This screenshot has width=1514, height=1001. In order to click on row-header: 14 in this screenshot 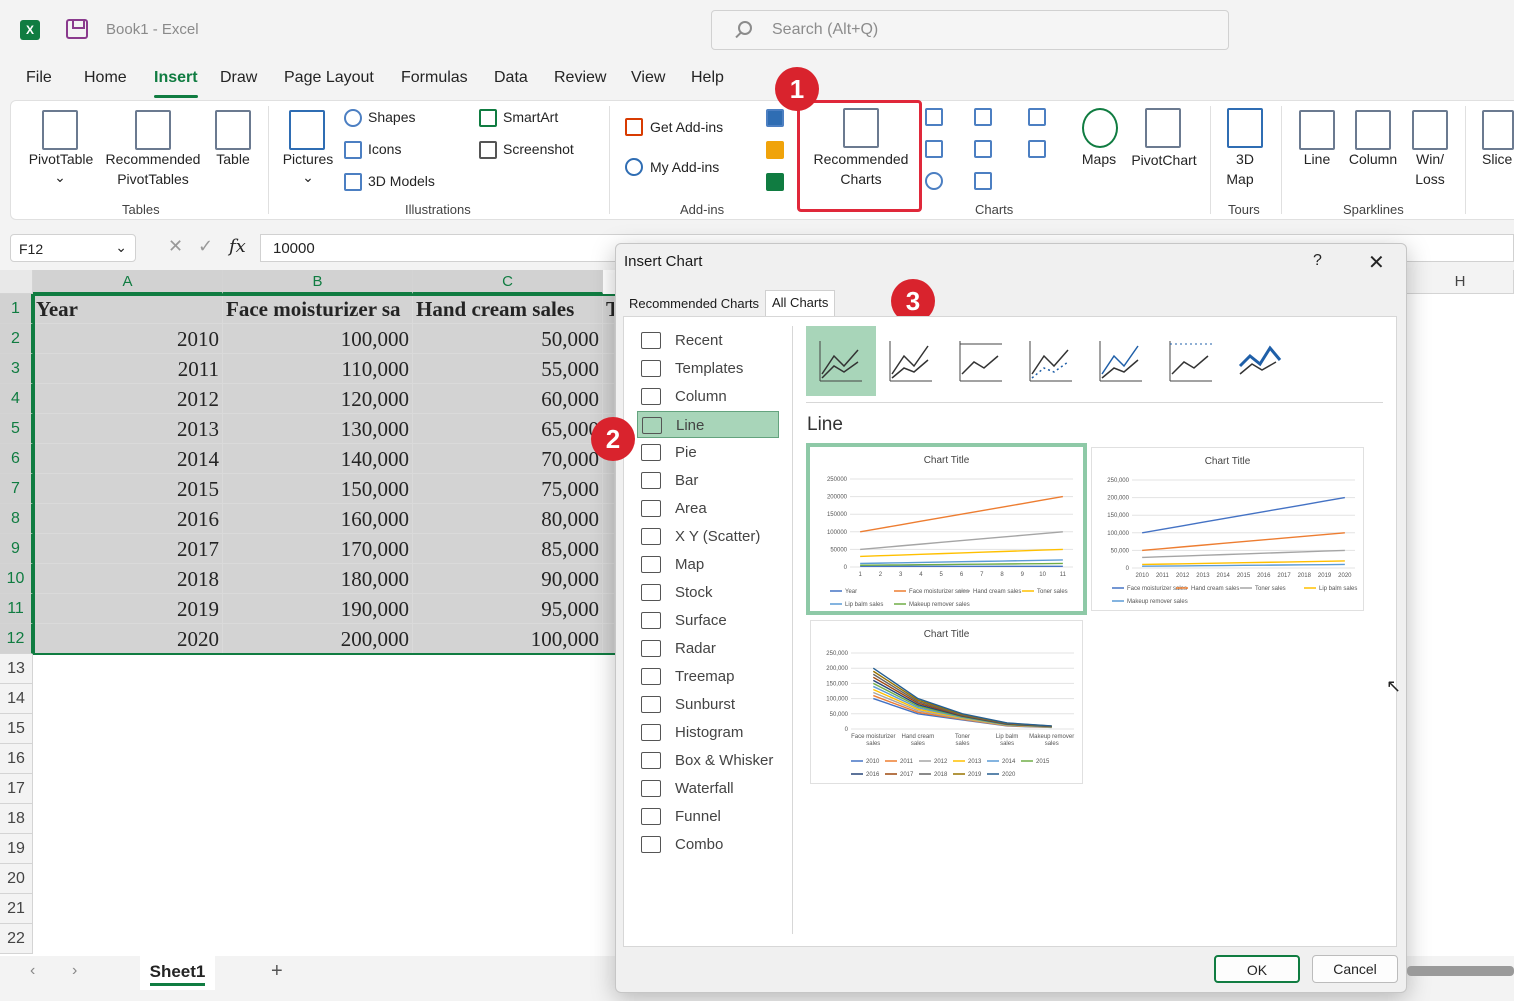, I will do `click(16, 699)`.